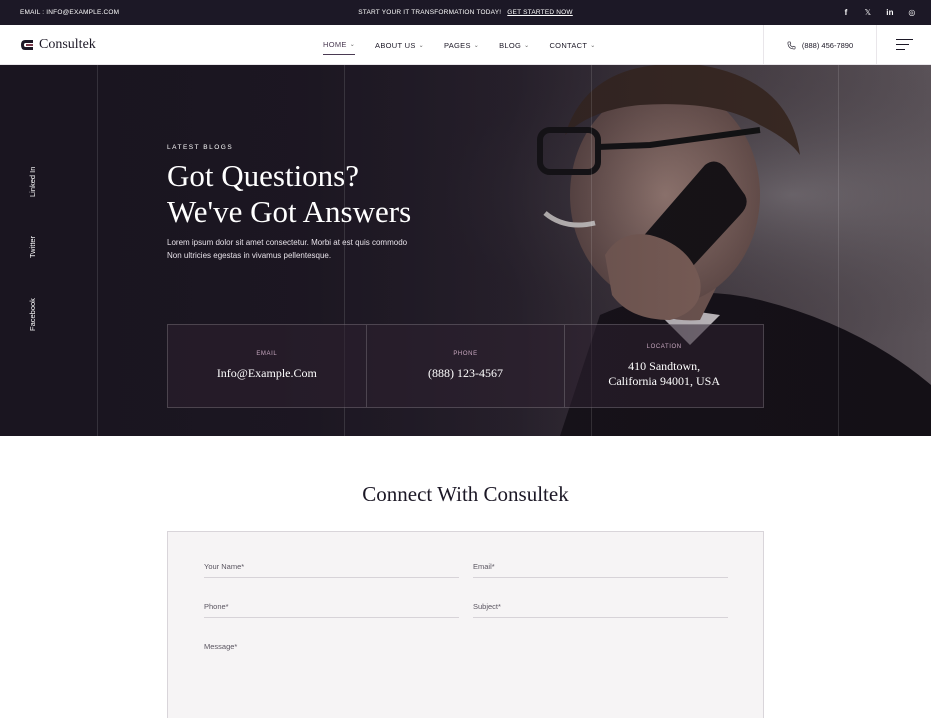  Describe the element at coordinates (484, 566) in the screenshot. I see `email-field-placeholder: Email*` at that location.